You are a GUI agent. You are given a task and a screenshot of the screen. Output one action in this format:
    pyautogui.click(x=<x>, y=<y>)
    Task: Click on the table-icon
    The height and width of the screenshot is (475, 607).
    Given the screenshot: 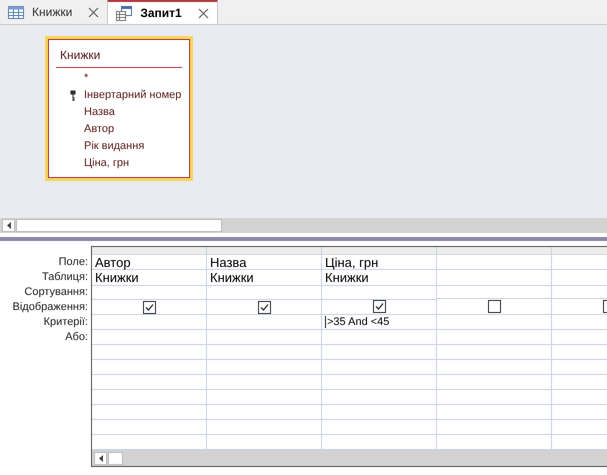 What is the action you would take?
    pyautogui.click(x=16, y=12)
    